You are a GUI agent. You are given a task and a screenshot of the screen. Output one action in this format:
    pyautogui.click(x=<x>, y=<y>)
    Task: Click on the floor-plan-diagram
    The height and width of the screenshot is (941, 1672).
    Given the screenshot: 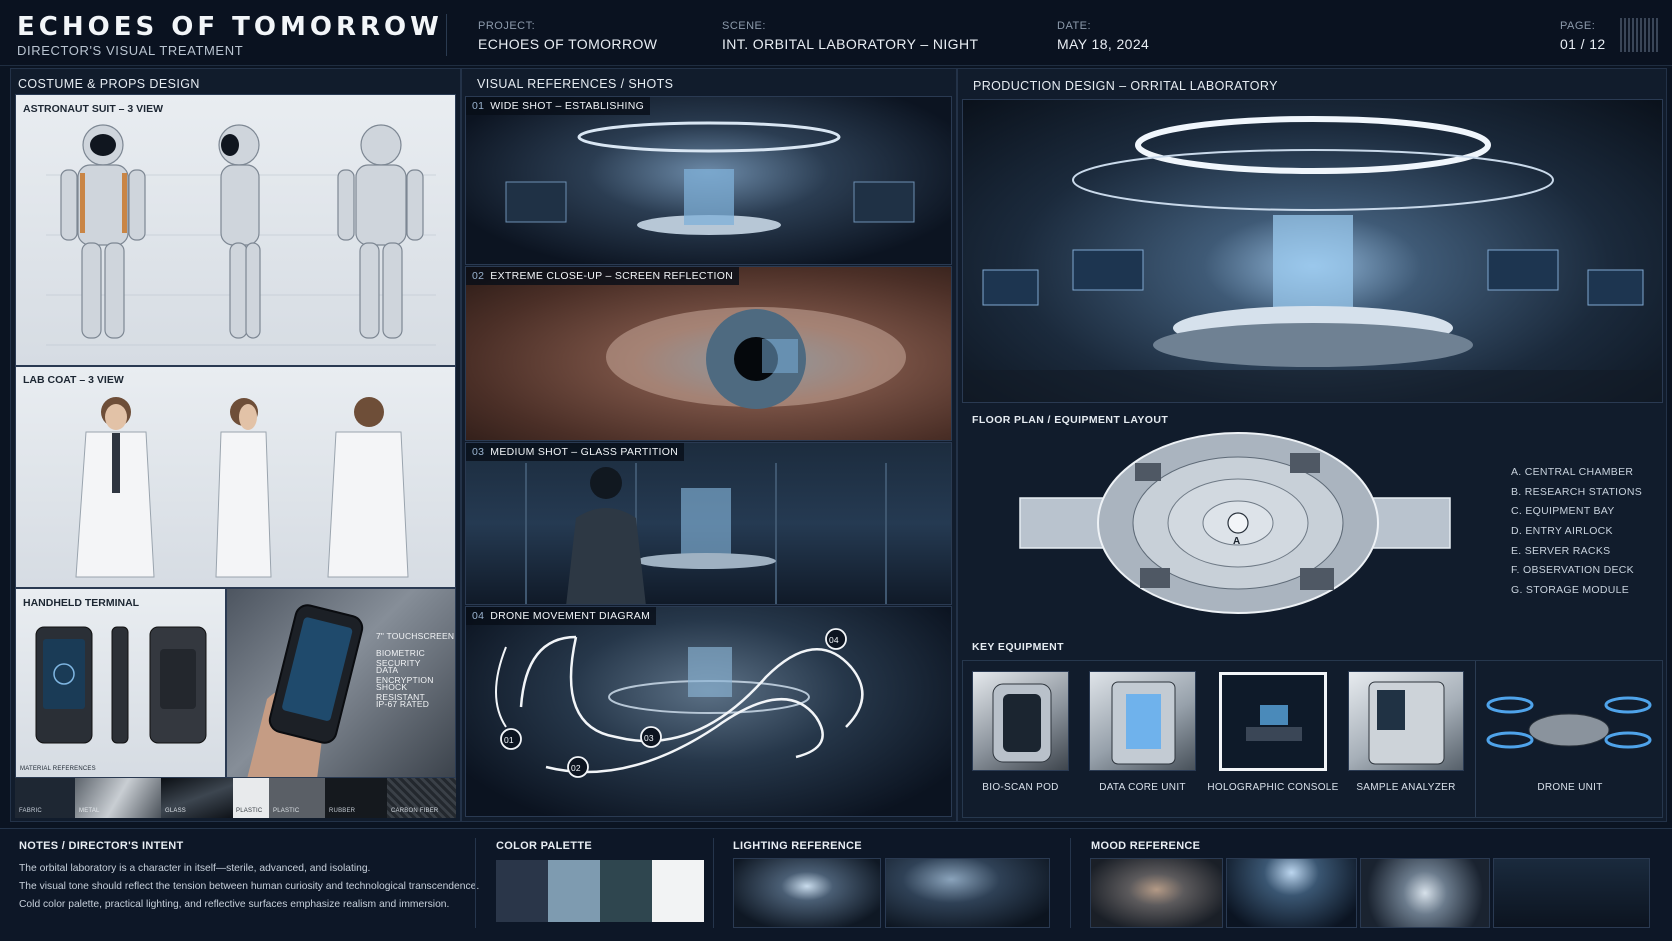 What is the action you would take?
    pyautogui.click(x=1235, y=523)
    